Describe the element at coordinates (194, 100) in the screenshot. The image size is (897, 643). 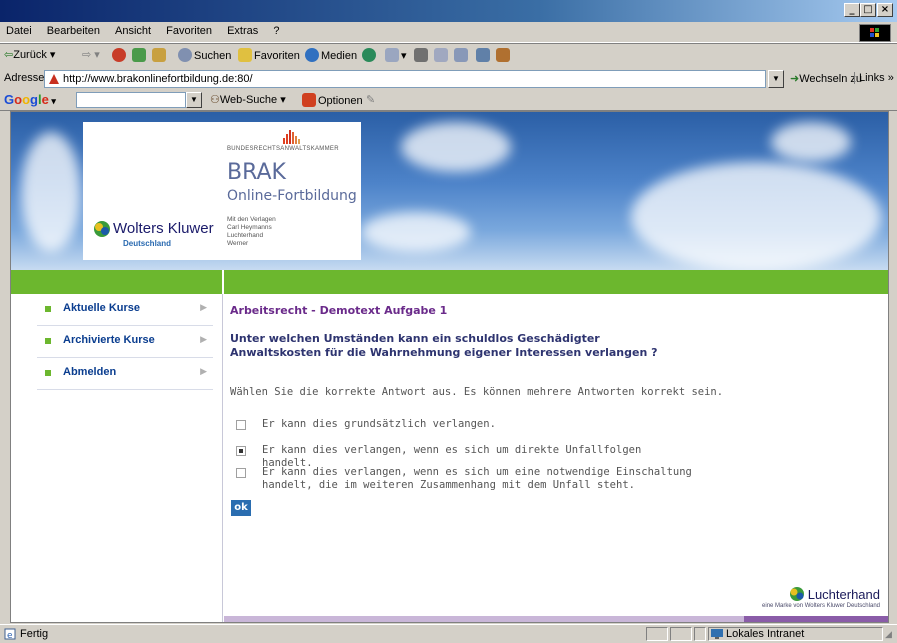
I see `google-search-dropdown: ▼` at that location.